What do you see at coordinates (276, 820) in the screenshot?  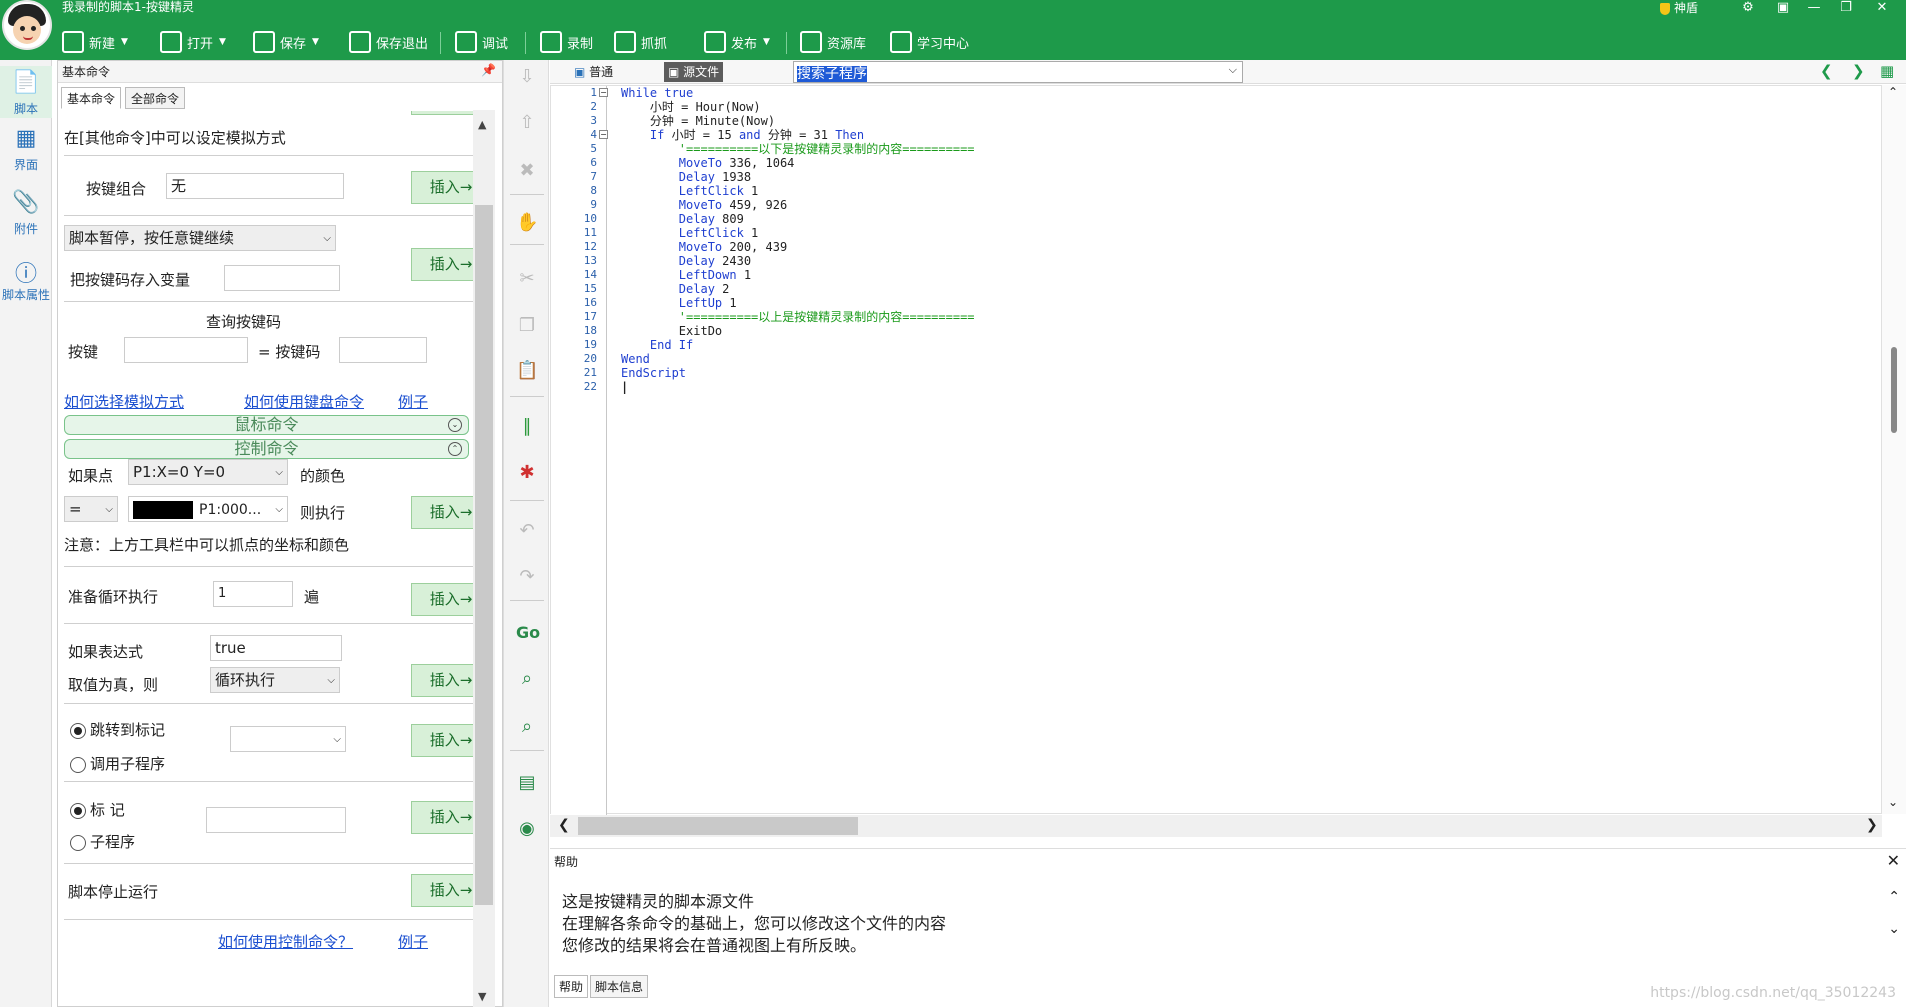 I see `mark-name-input` at bounding box center [276, 820].